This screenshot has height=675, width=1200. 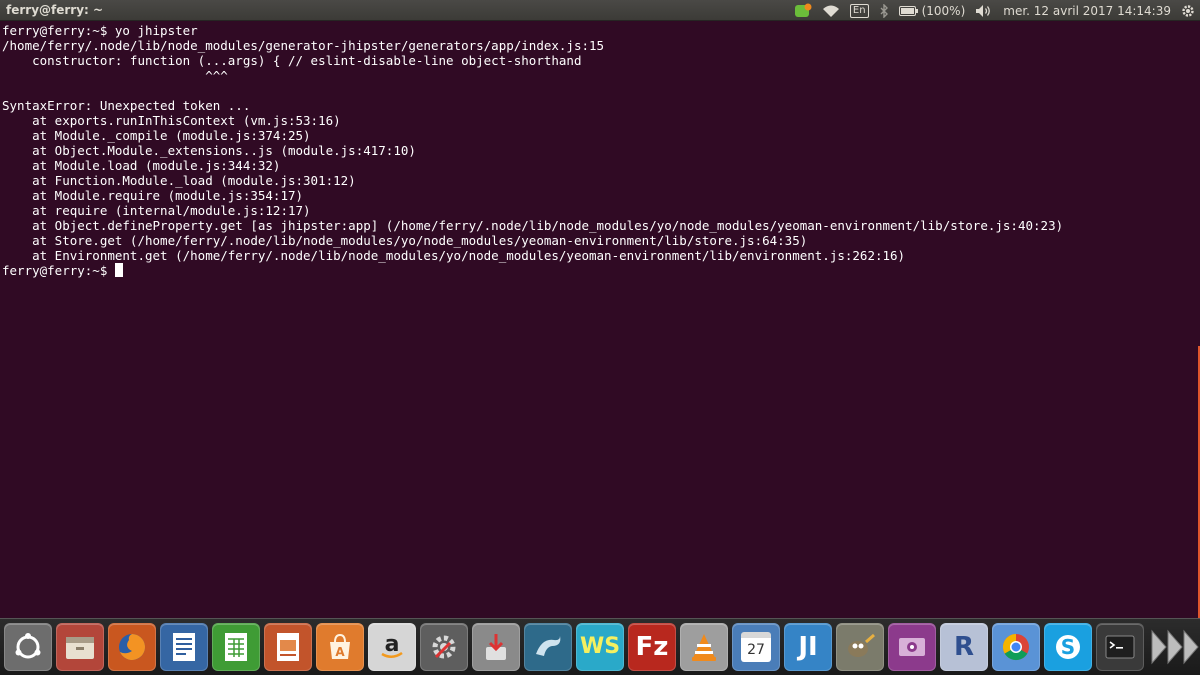 I want to click on calendar-day: 27, so click(x=756, y=650).